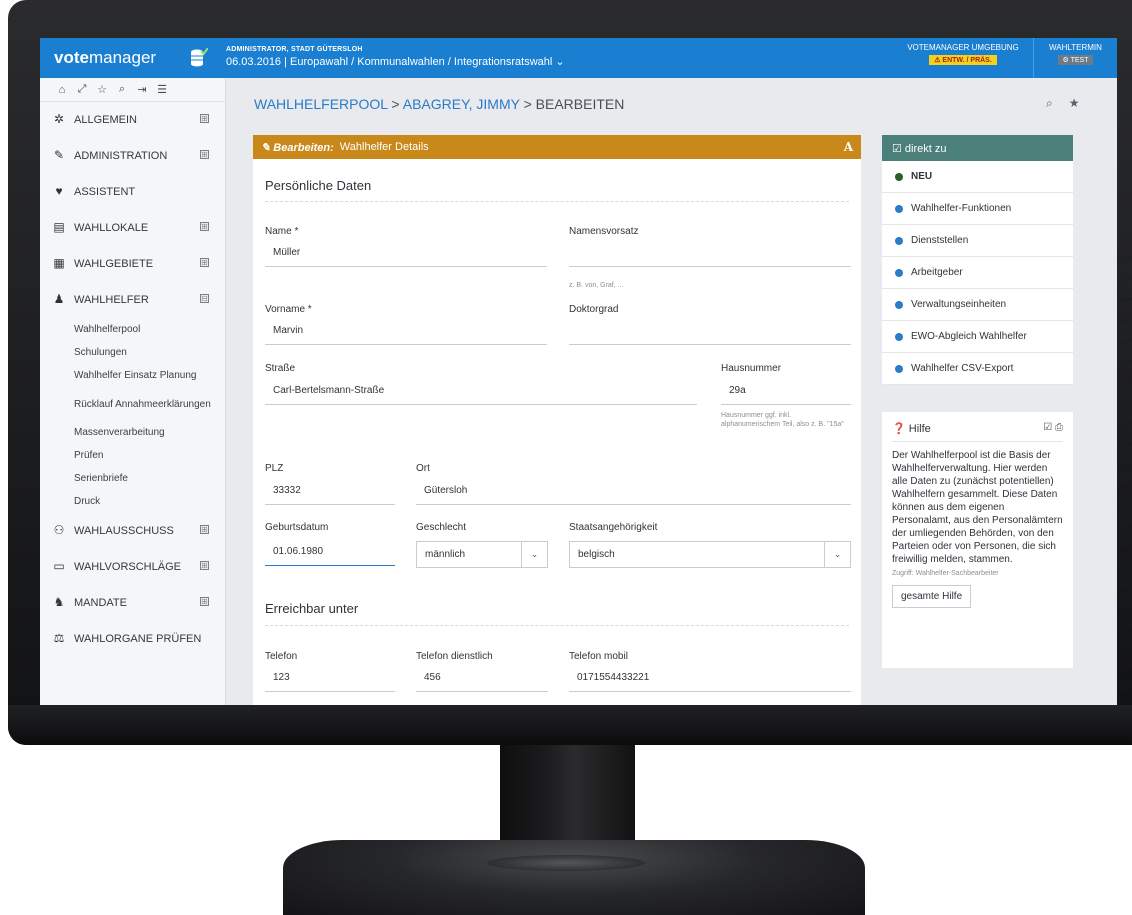 The width and height of the screenshot is (1132, 915). I want to click on sidebar-subitem-pruefen: Prüfen, so click(132, 455).